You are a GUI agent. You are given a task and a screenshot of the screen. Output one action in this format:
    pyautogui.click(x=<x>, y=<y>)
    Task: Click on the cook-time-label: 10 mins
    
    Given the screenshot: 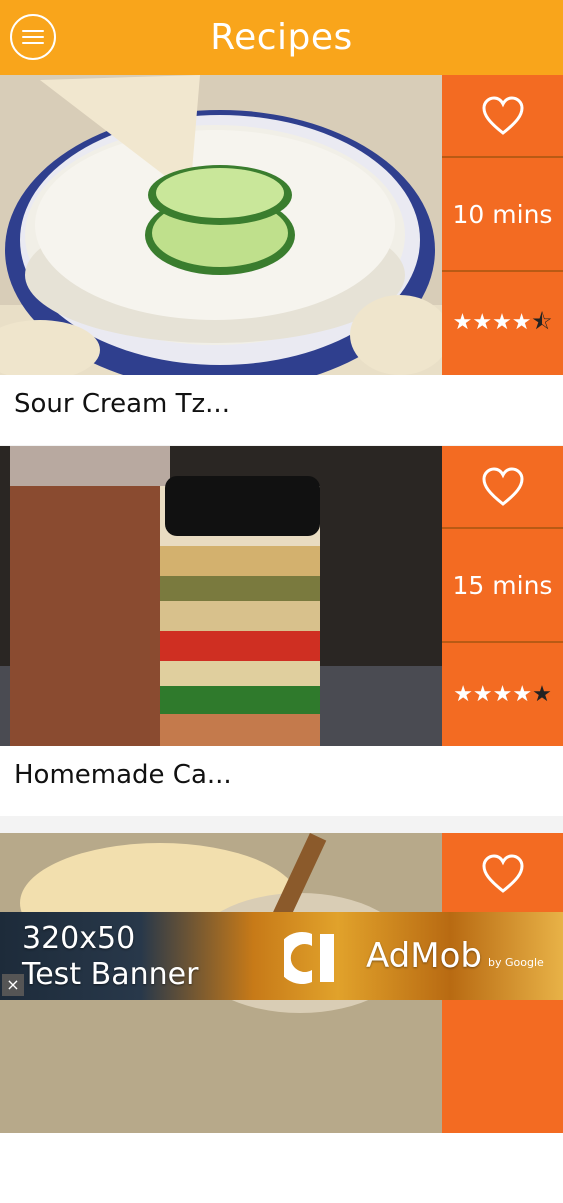 What is the action you would take?
    pyautogui.click(x=502, y=214)
    